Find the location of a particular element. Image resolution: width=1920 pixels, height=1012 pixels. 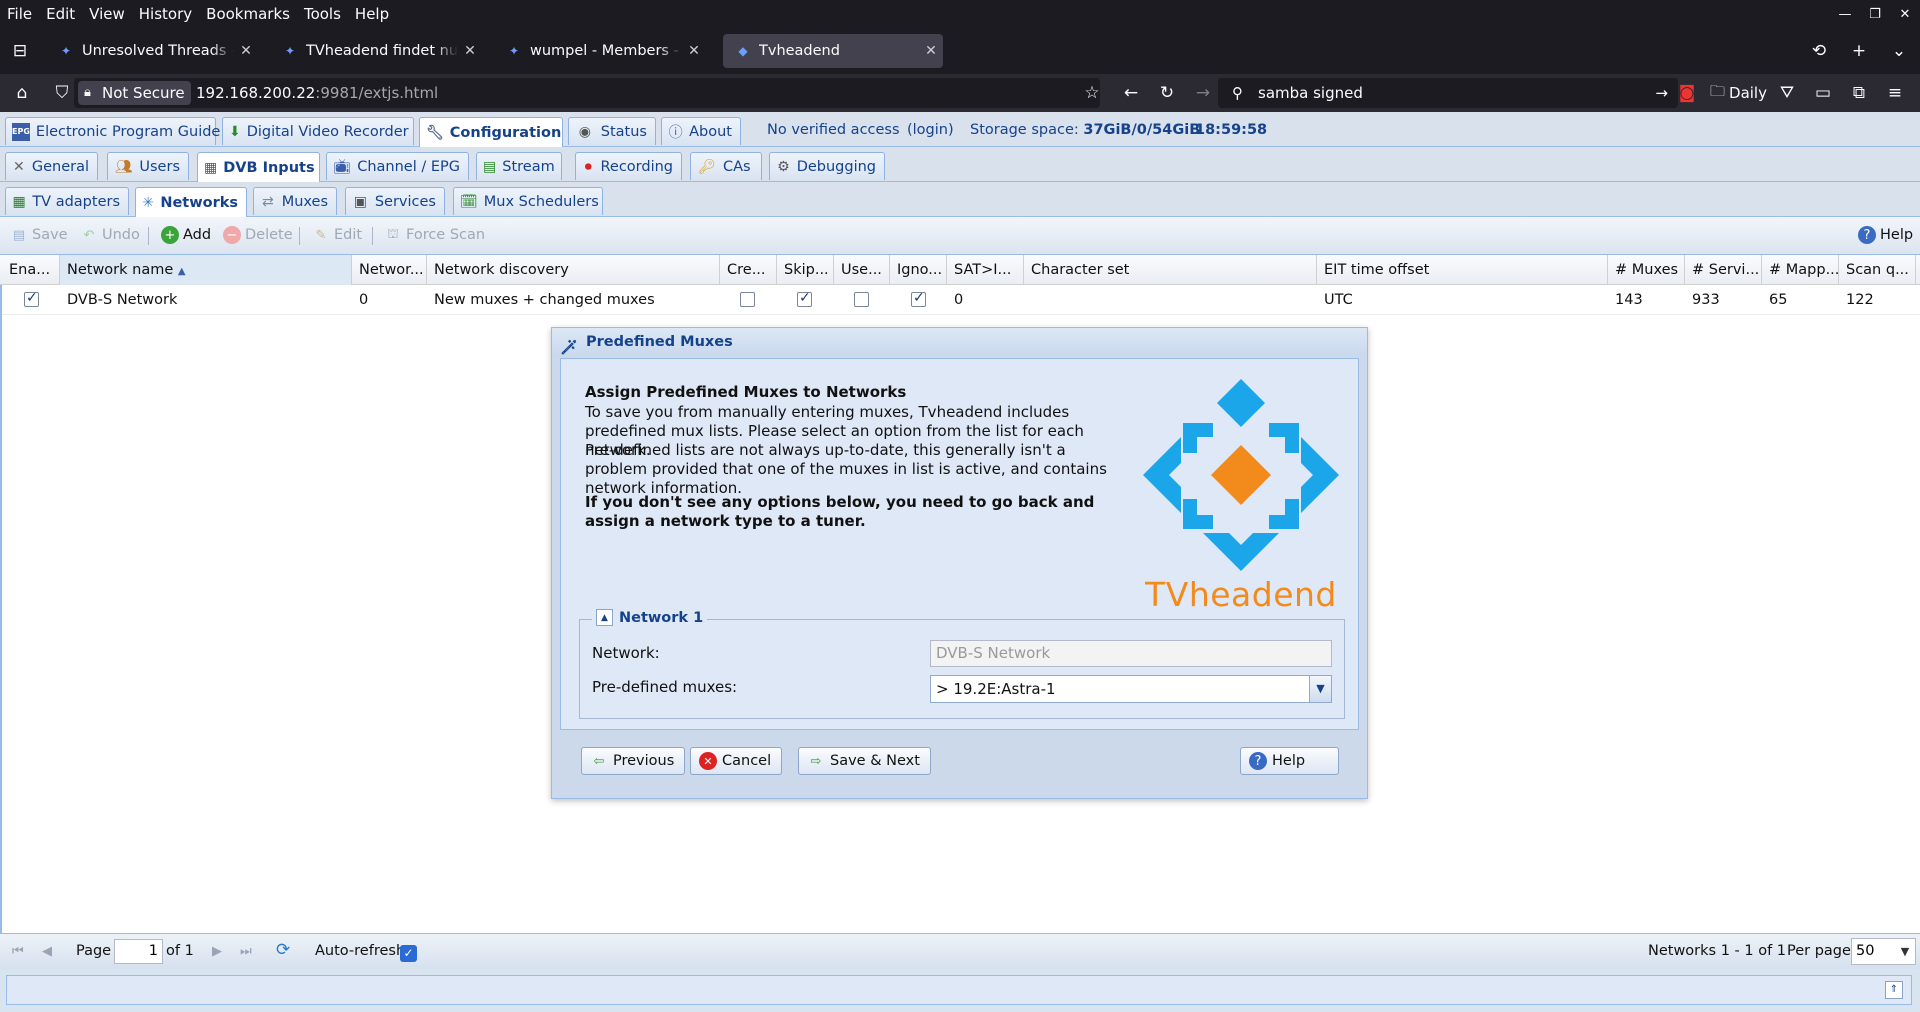

pocket-icon: ⛛ is located at coordinates (1787, 93).